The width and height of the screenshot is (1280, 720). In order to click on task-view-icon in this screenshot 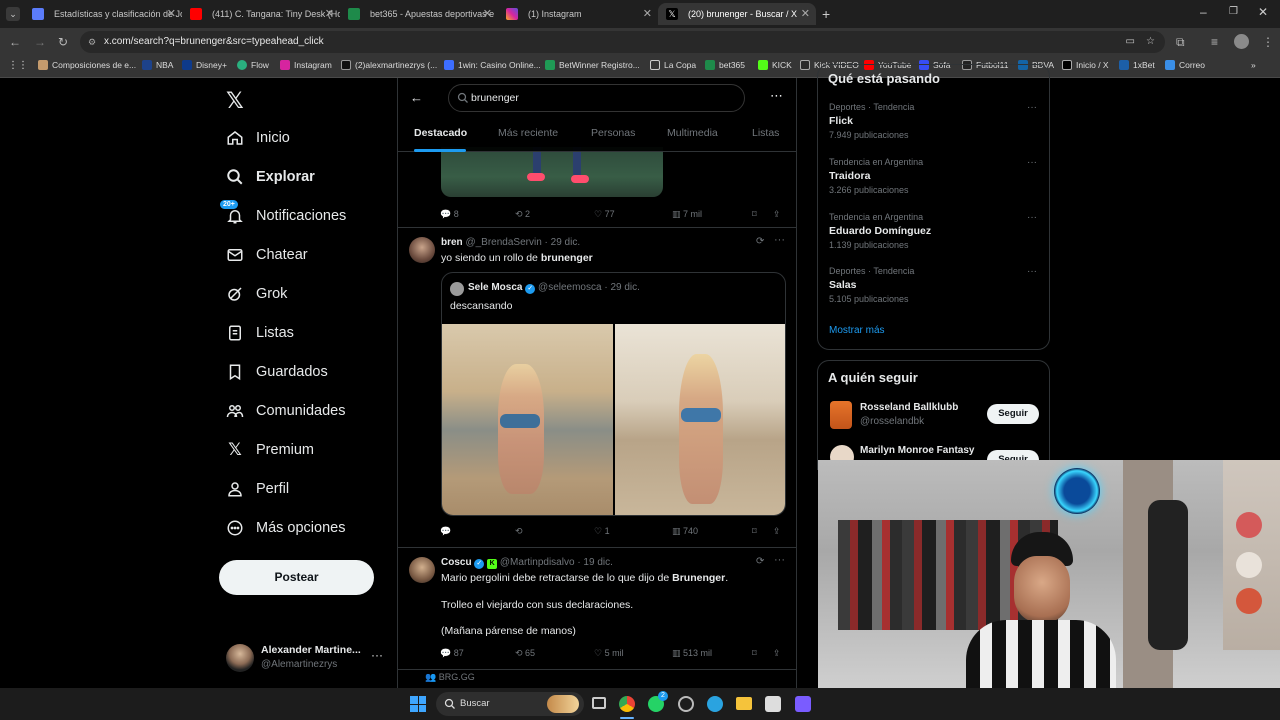, I will do `click(599, 703)`.